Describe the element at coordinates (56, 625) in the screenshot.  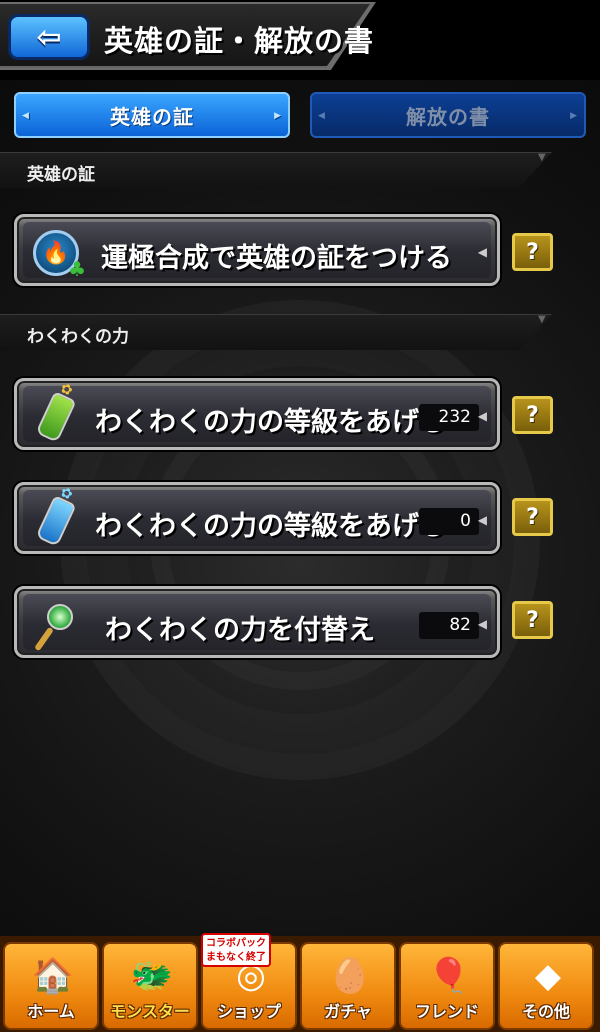
I see `wand-icon` at that location.